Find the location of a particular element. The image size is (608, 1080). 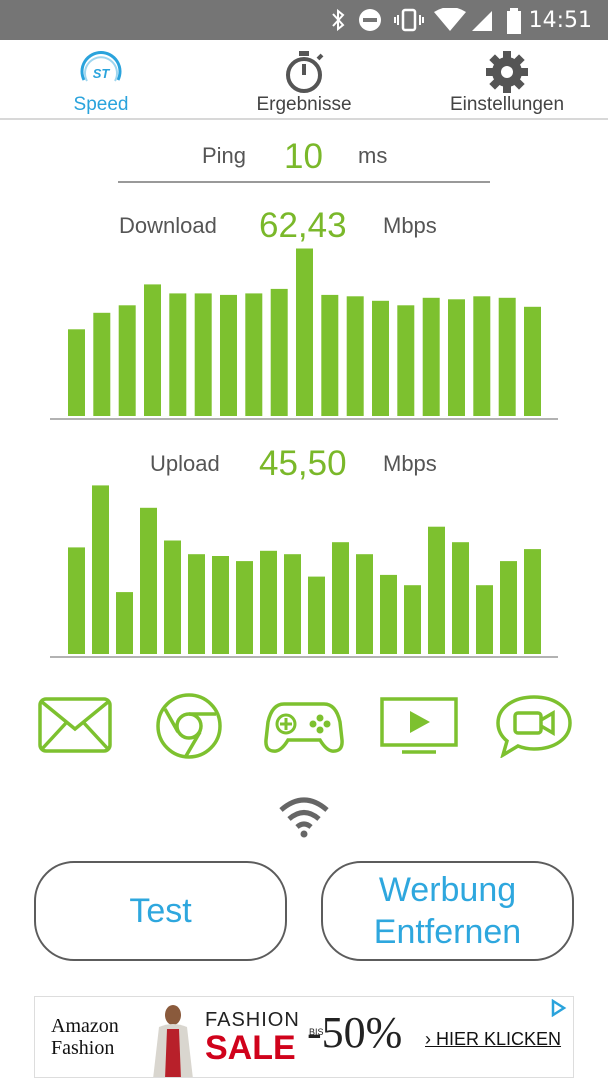

tab-einstellungen: Einstellungen is located at coordinates (507, 79).